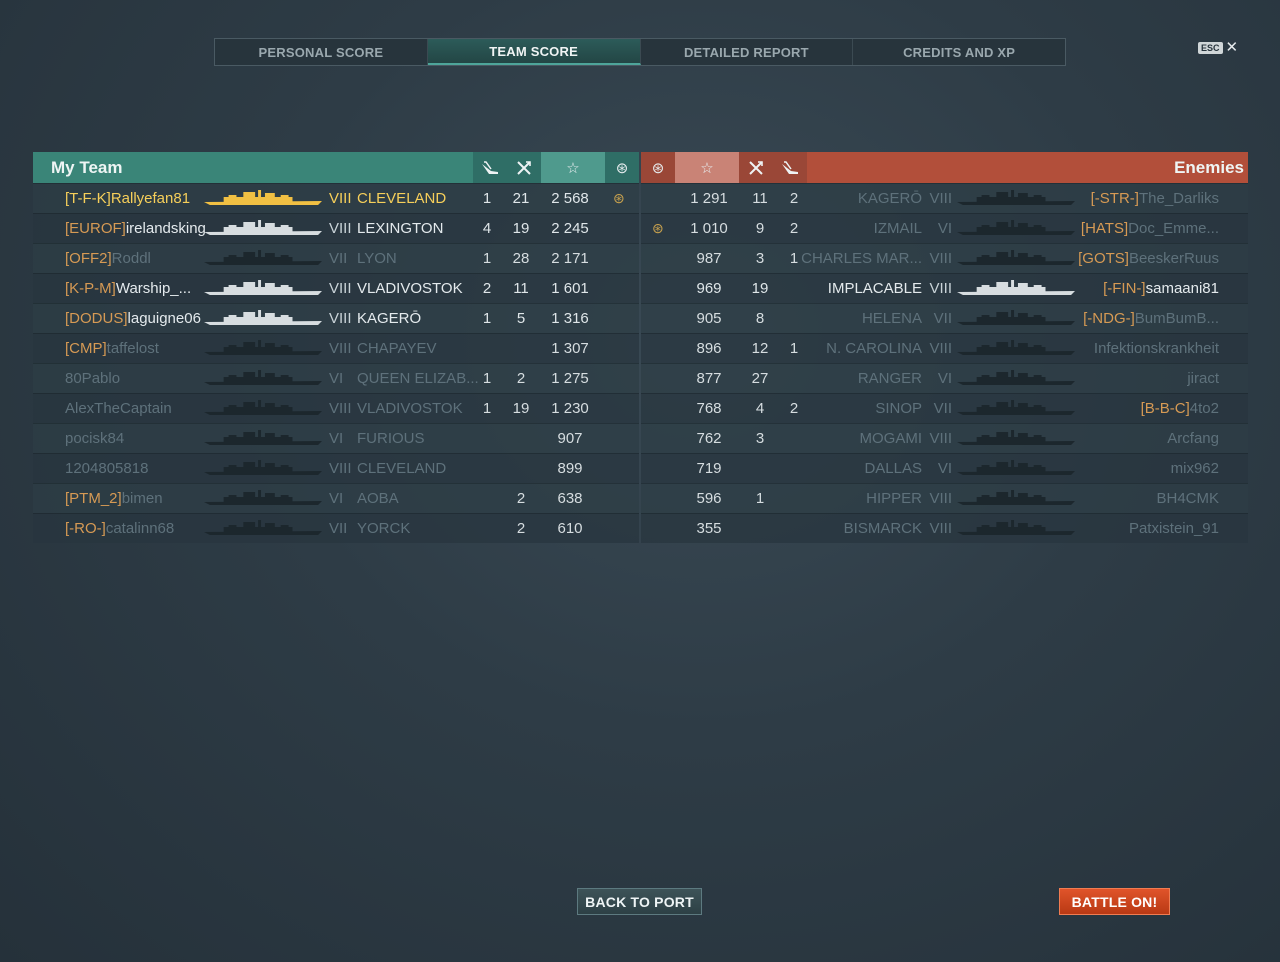  Describe the element at coordinates (944, 468) in the screenshot. I see `player-row: 719 DALLAS VI mix962` at that location.